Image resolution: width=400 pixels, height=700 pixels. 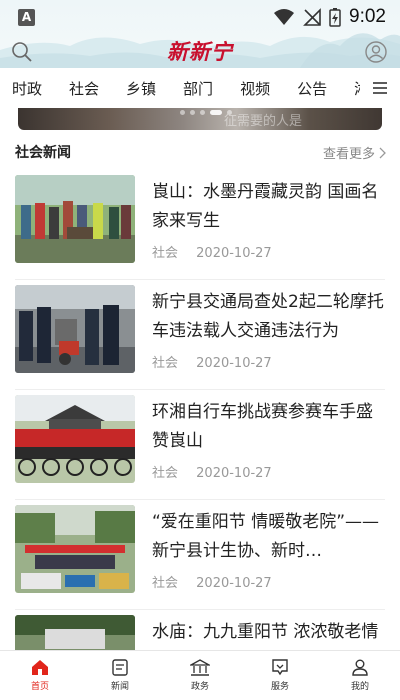 I want to click on tab-xiangzhen: 乡镇, so click(x=135, y=88).